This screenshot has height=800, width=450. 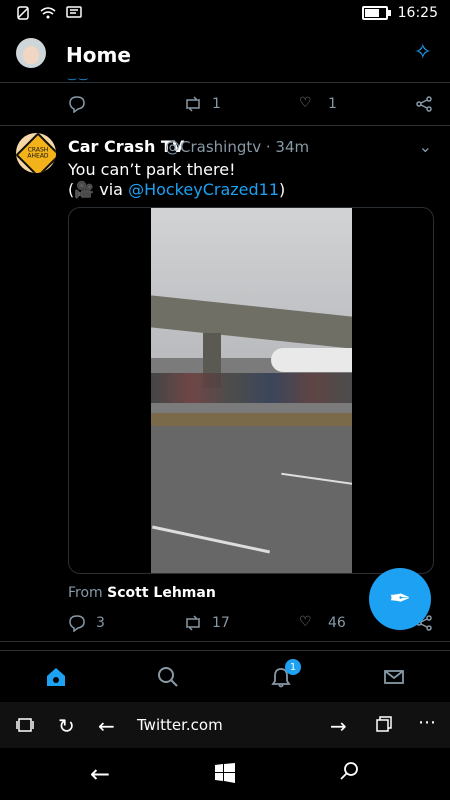 I want to click on search-icon, so click(x=168, y=677).